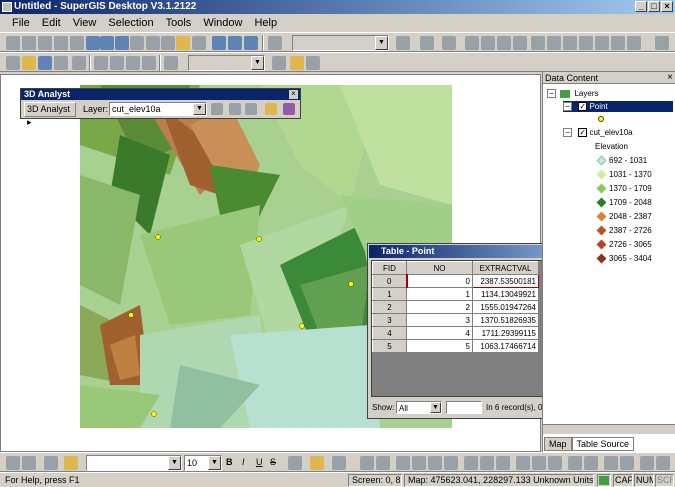 Image resolution: width=675 pixels, height=487 pixels. What do you see at coordinates (504, 43) in the screenshot?
I see `cut-tool-icon` at bounding box center [504, 43].